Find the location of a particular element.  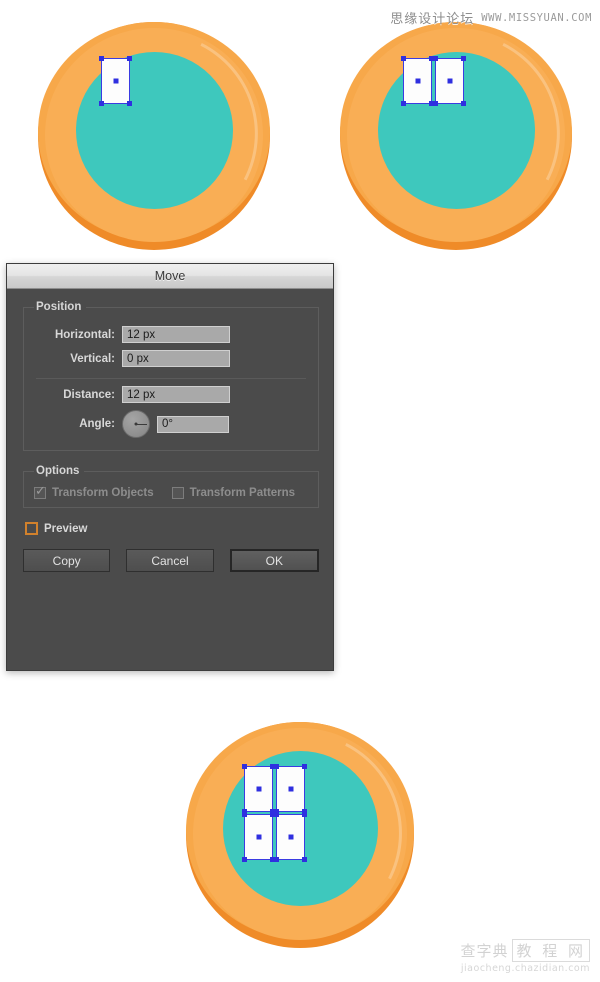

transform-patterns-option: Transform Patterns is located at coordinates (233, 493).